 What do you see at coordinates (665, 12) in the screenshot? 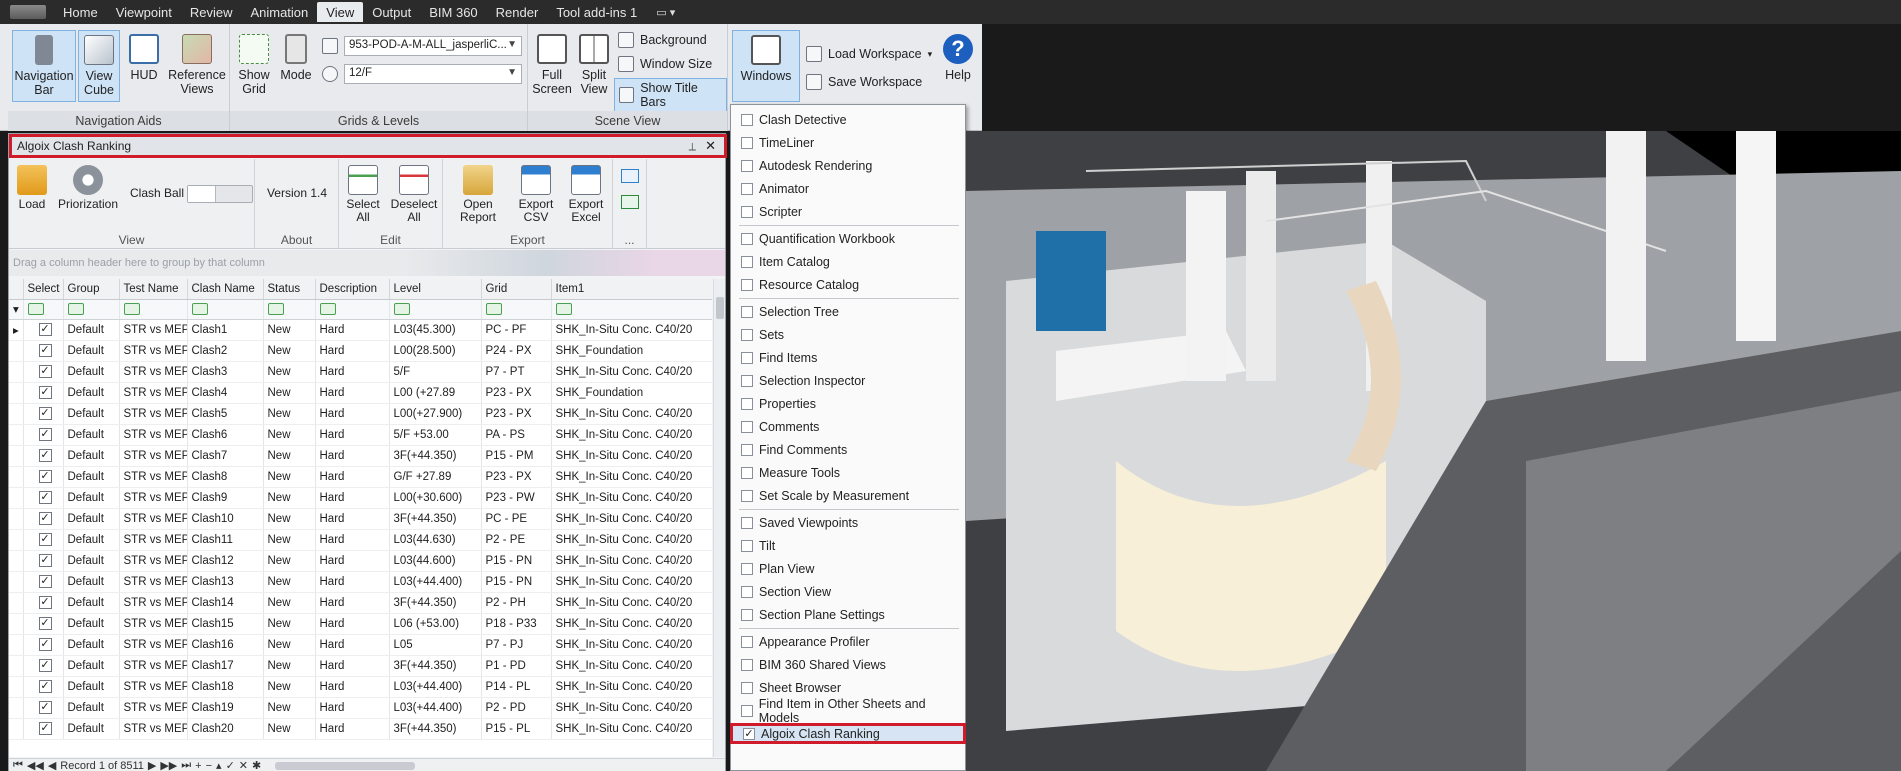
I see `quick-access-dropdown-icon: ▭ ▾` at bounding box center [665, 12].